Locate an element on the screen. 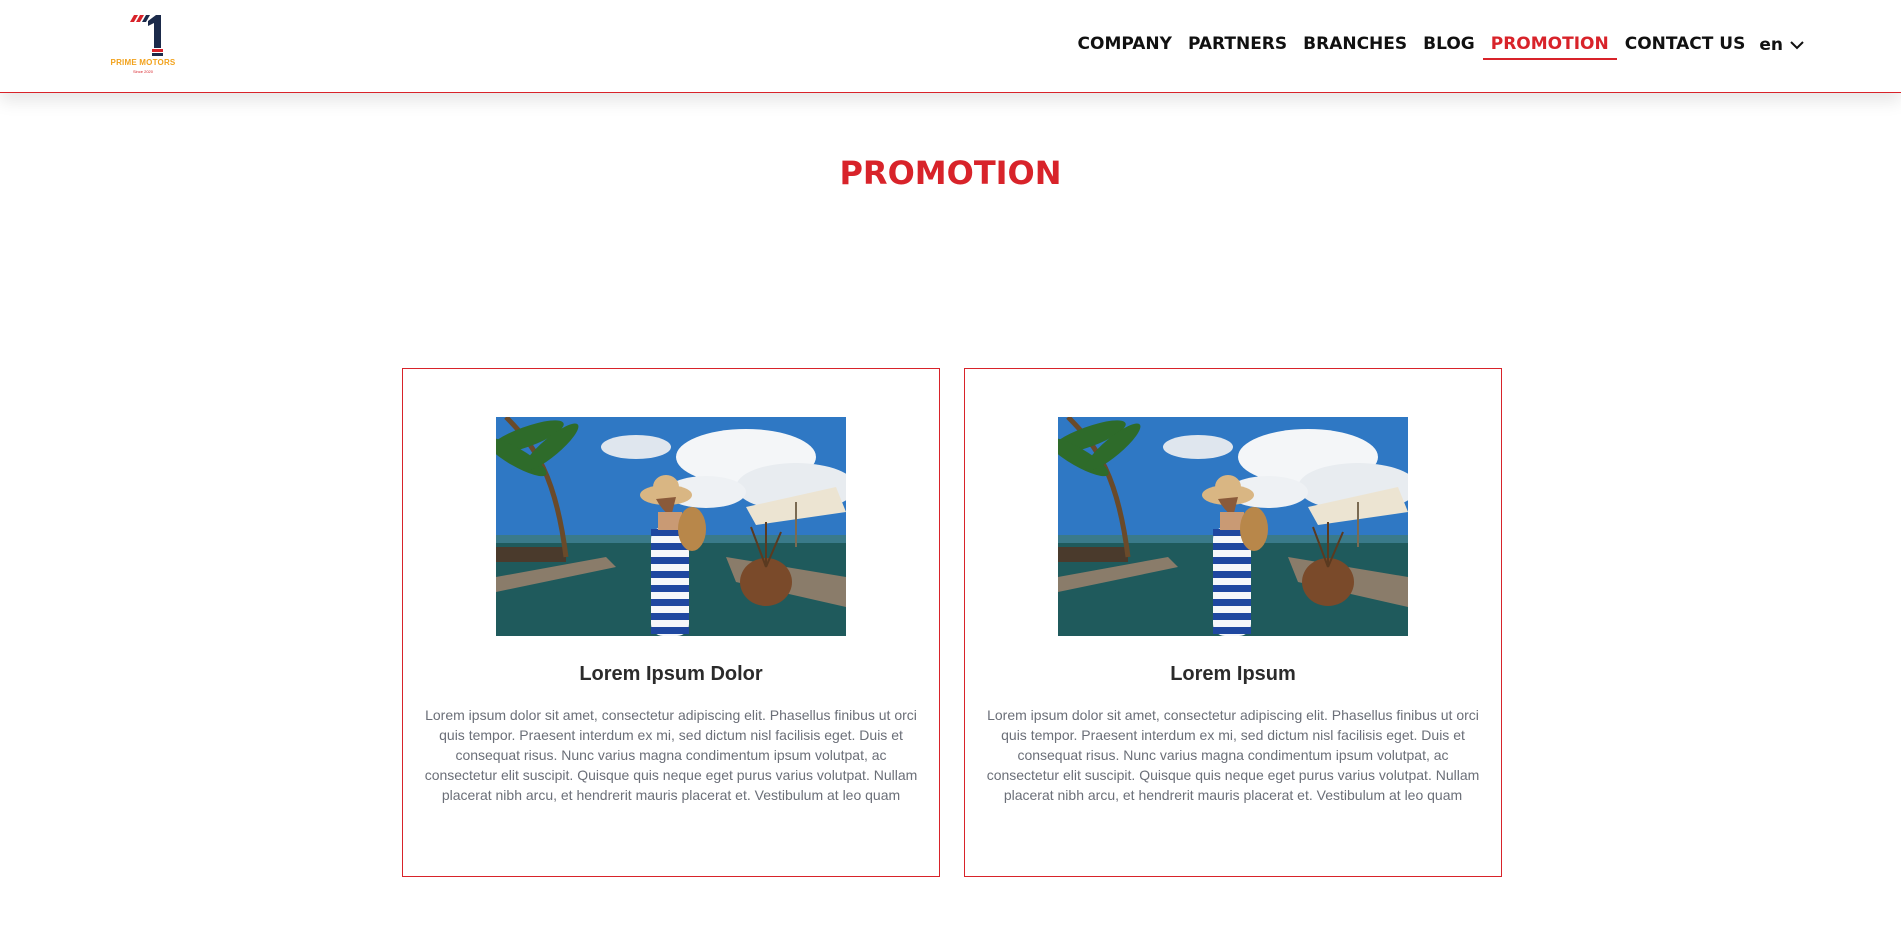 This screenshot has height=944, width=1901. nav-blog: BLOG is located at coordinates (1449, 45).